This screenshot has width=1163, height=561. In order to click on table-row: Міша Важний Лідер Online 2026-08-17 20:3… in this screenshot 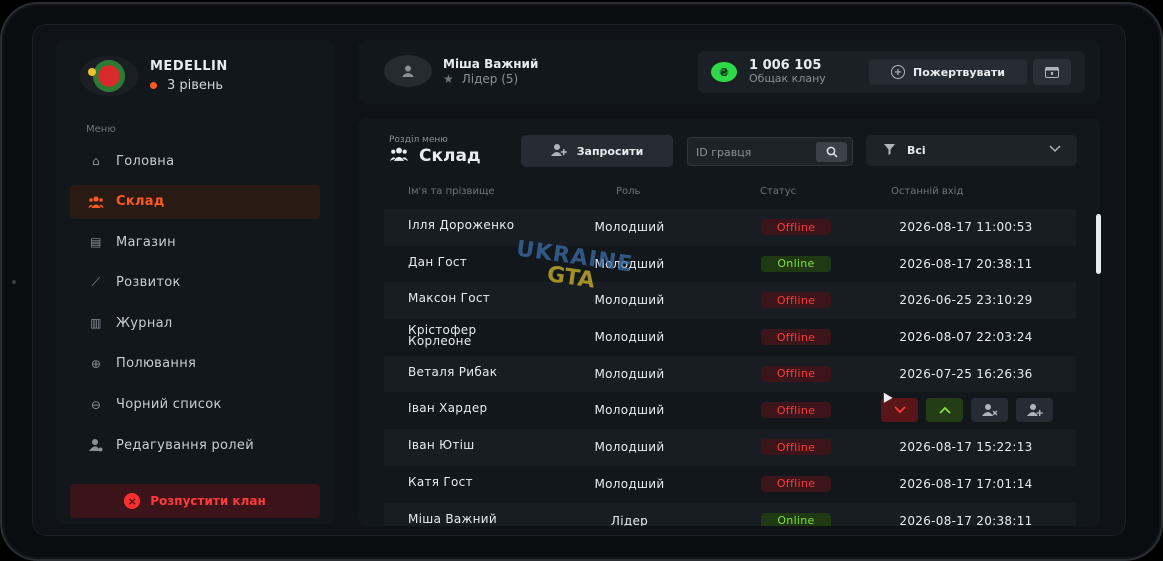, I will do `click(730, 514)`.